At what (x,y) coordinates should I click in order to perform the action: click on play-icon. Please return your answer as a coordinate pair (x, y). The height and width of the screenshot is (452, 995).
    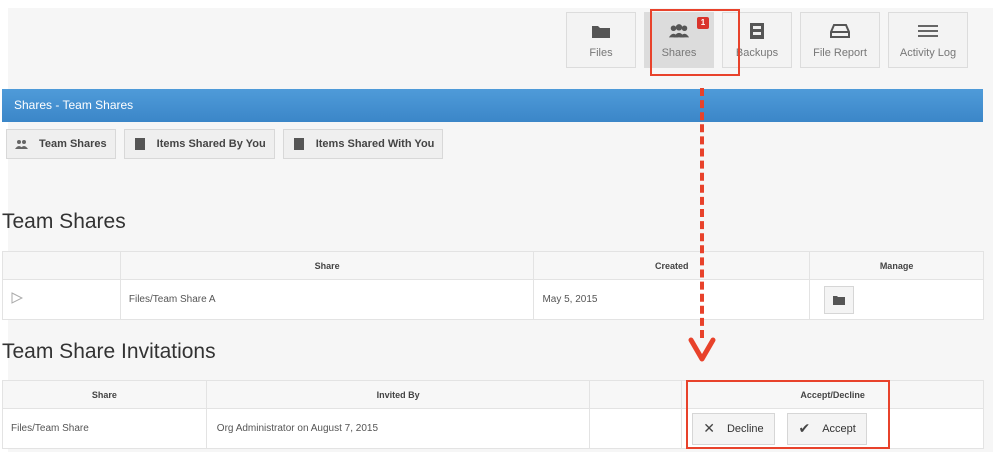
    Looking at the image, I should click on (17, 298).